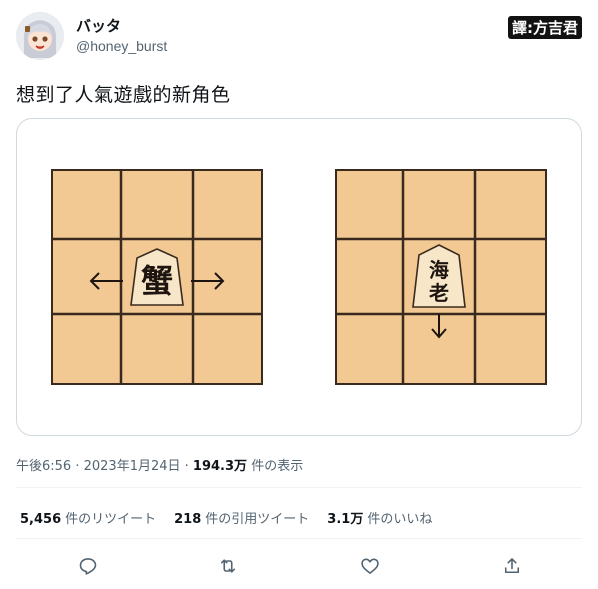 This screenshot has width=598, height=589. I want to click on retweets-count: 5,456, so click(41, 519).